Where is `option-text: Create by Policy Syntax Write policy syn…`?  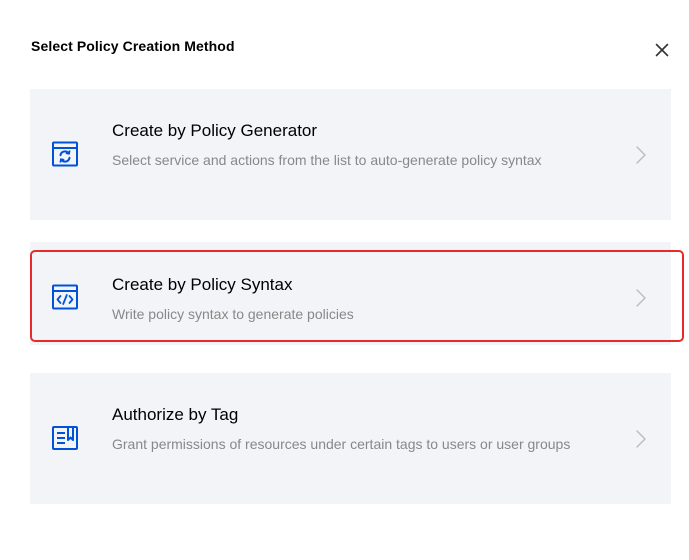 option-text: Create by Policy Syntax Write policy syn… is located at coordinates (352, 300).